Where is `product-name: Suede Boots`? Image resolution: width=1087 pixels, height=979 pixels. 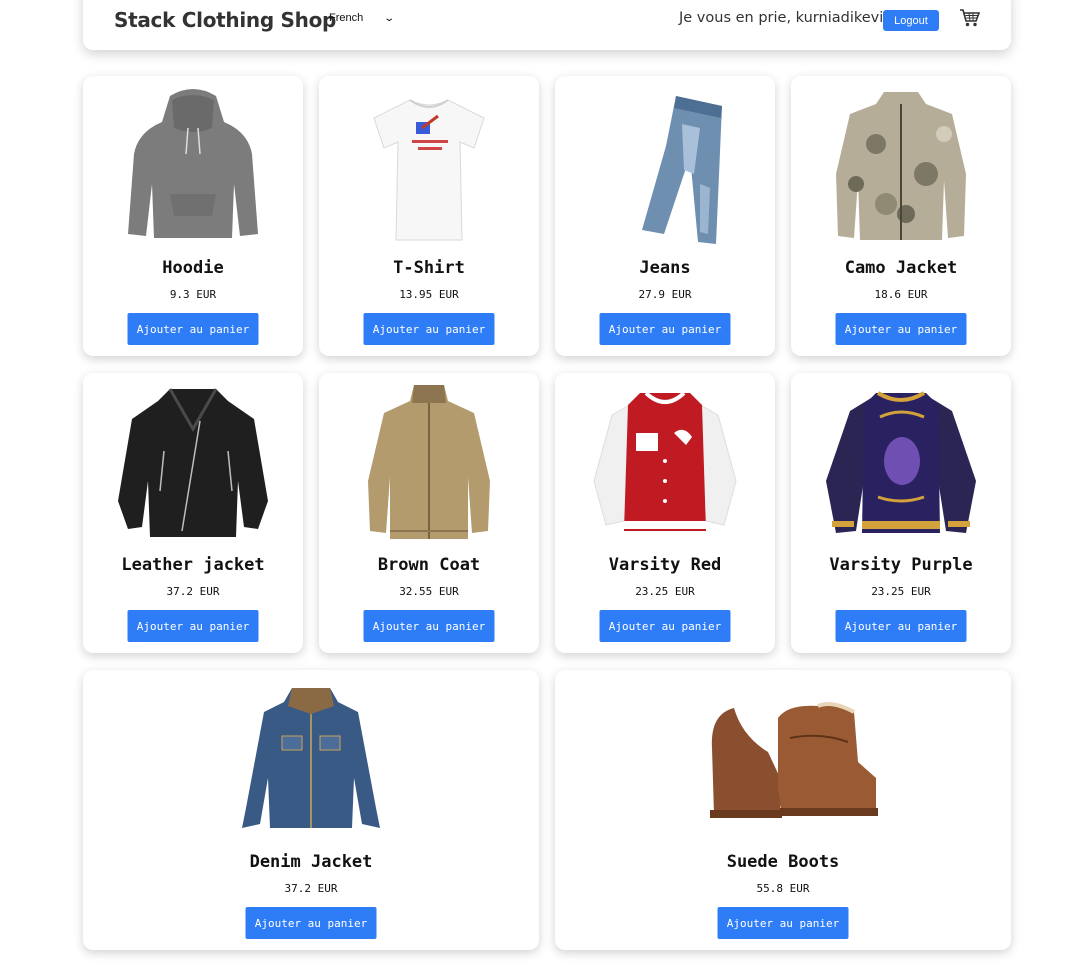 product-name: Suede Boots is located at coordinates (783, 862).